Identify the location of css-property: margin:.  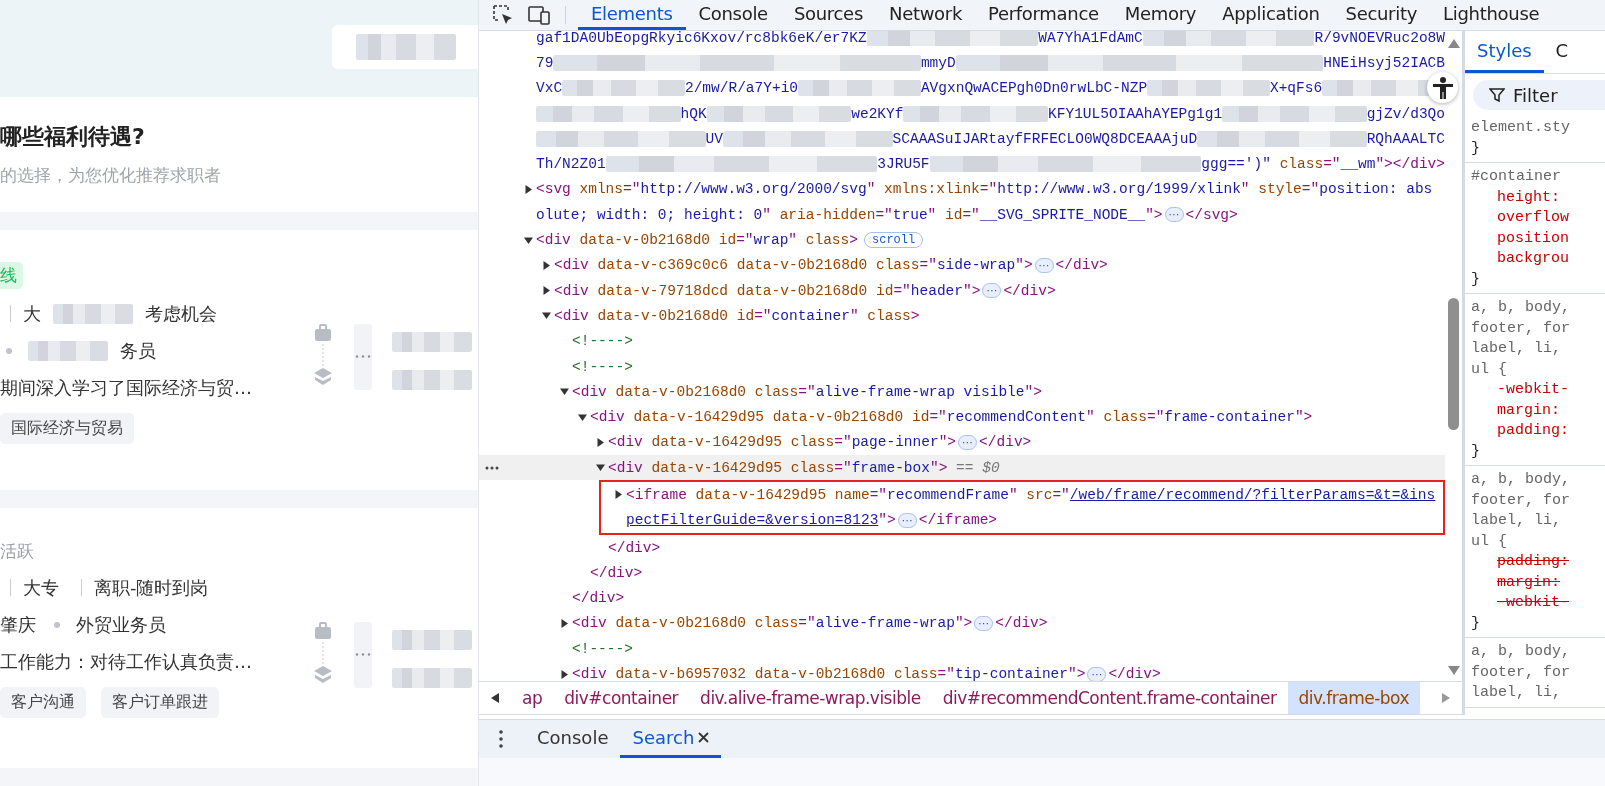
(1528, 410).